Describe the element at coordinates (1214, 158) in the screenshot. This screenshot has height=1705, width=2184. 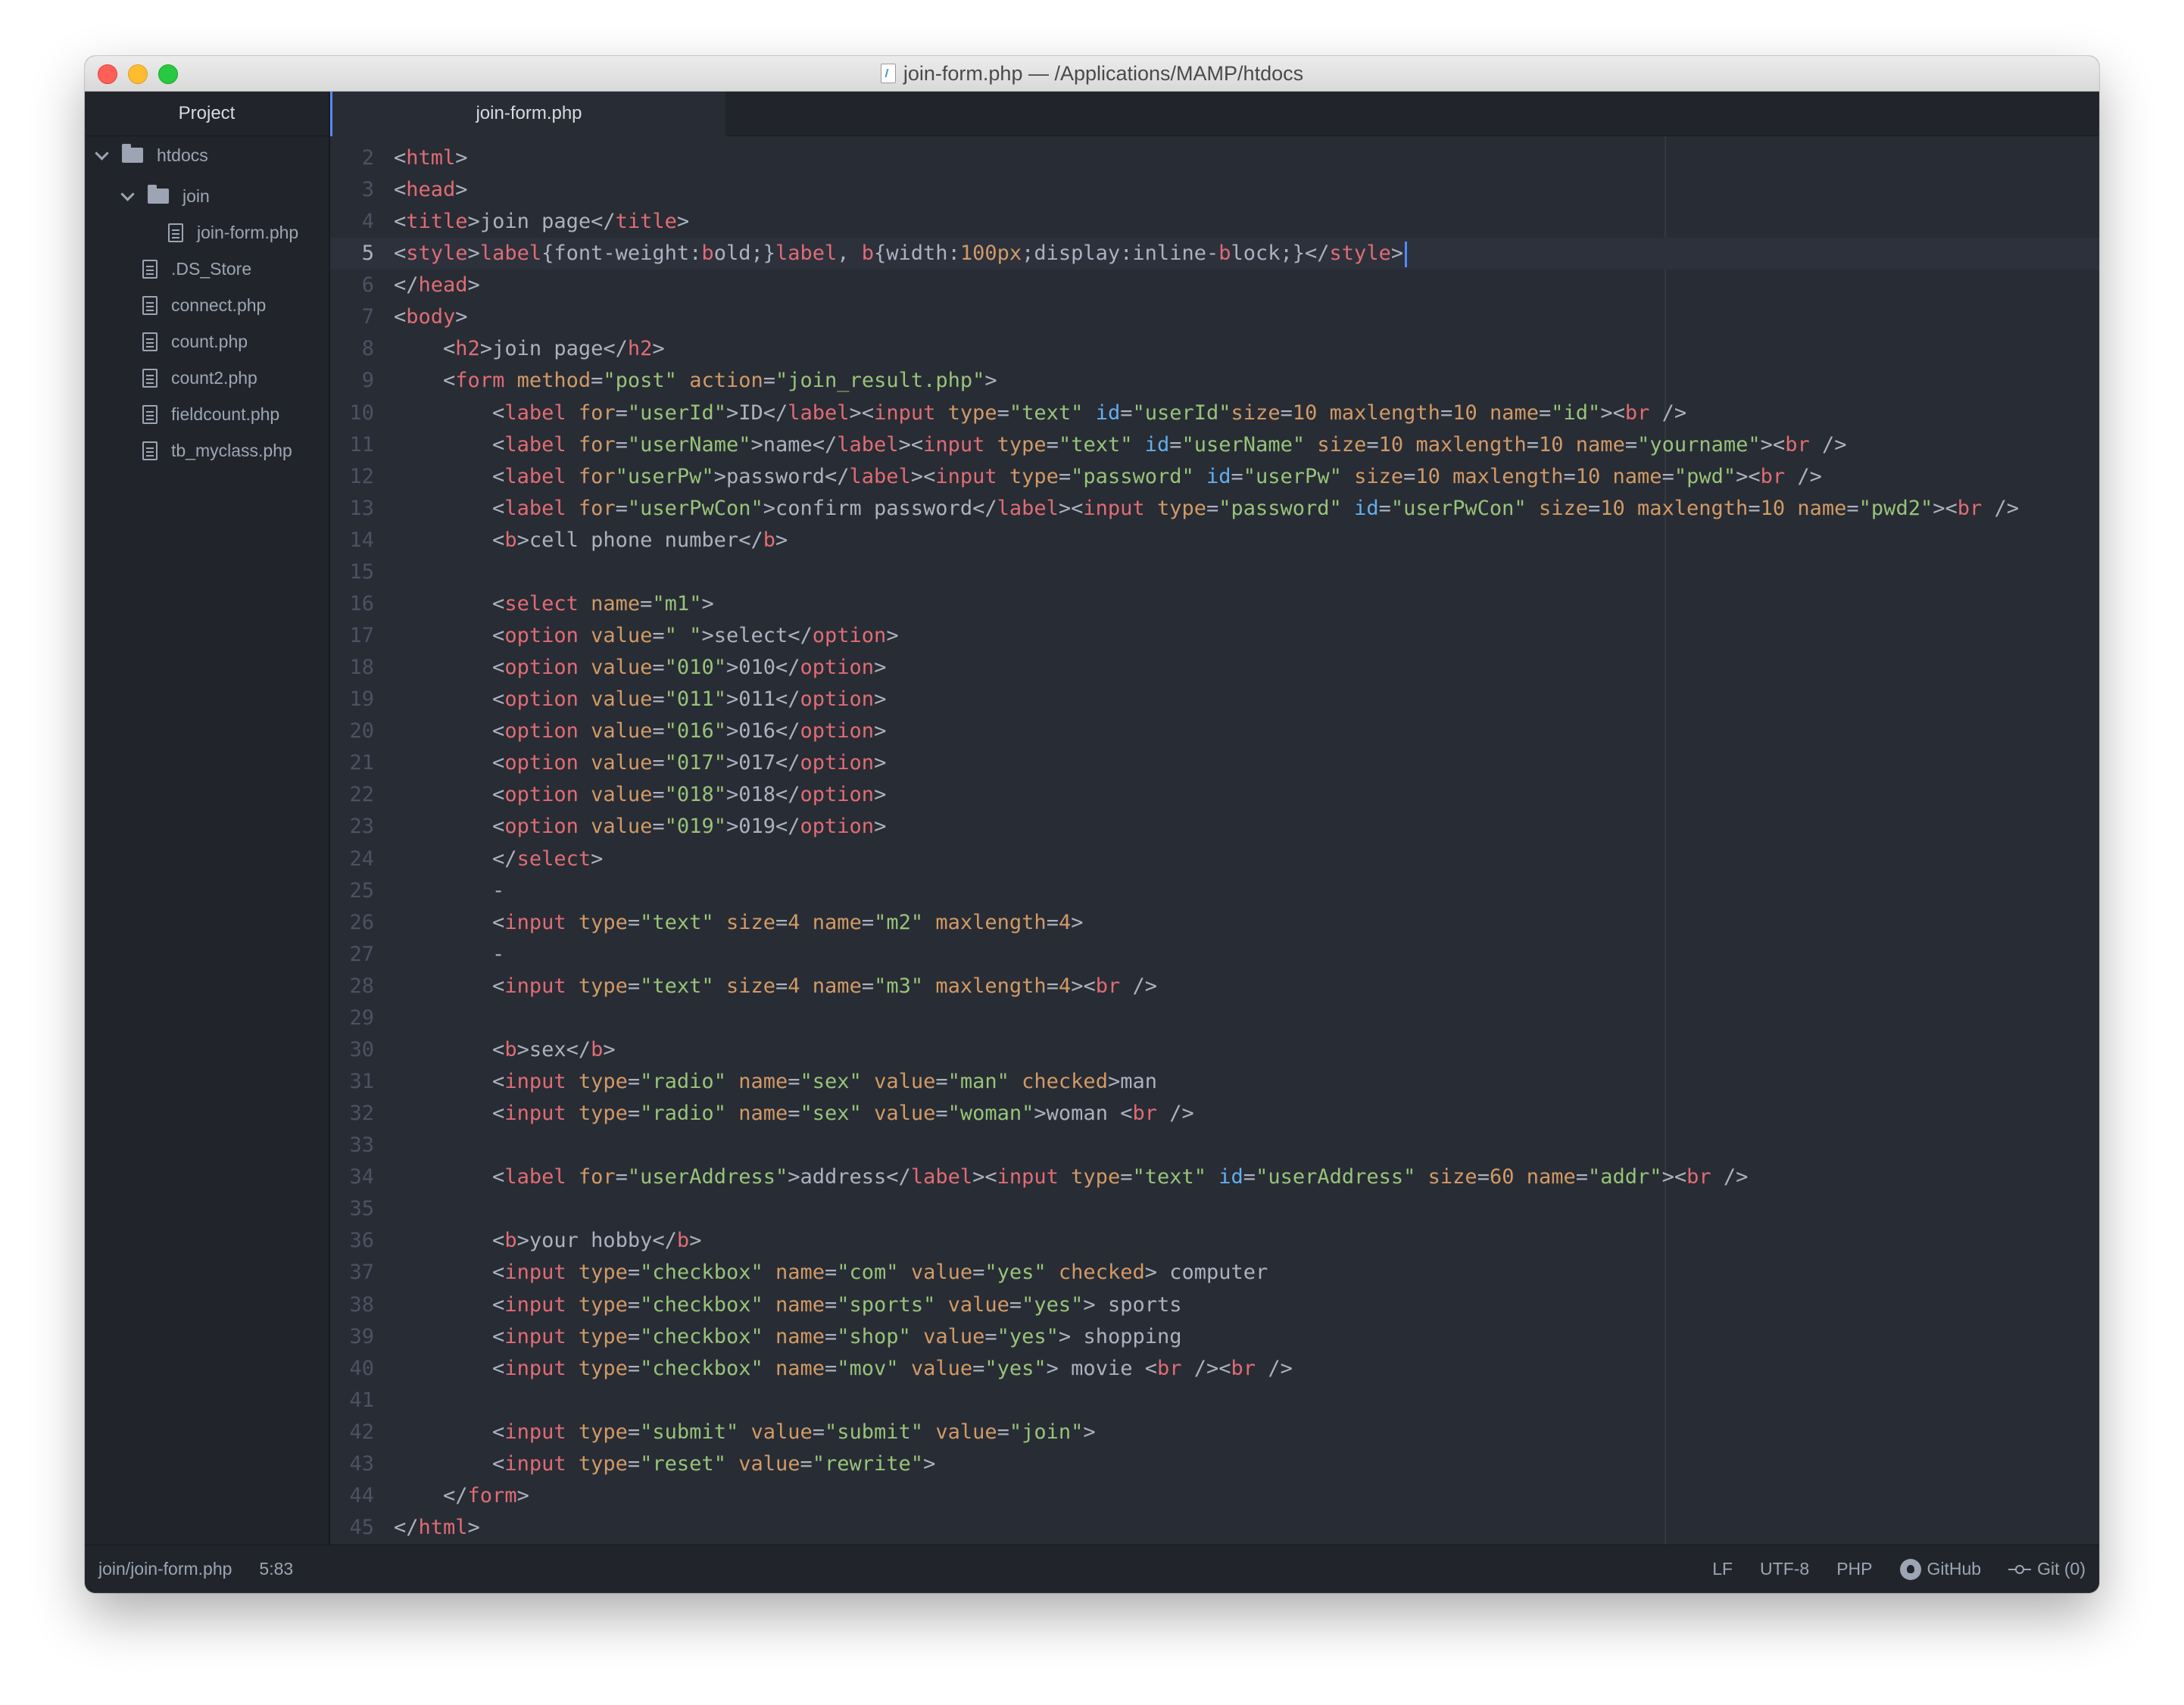
I see `code-line: 2 <html>` at that location.